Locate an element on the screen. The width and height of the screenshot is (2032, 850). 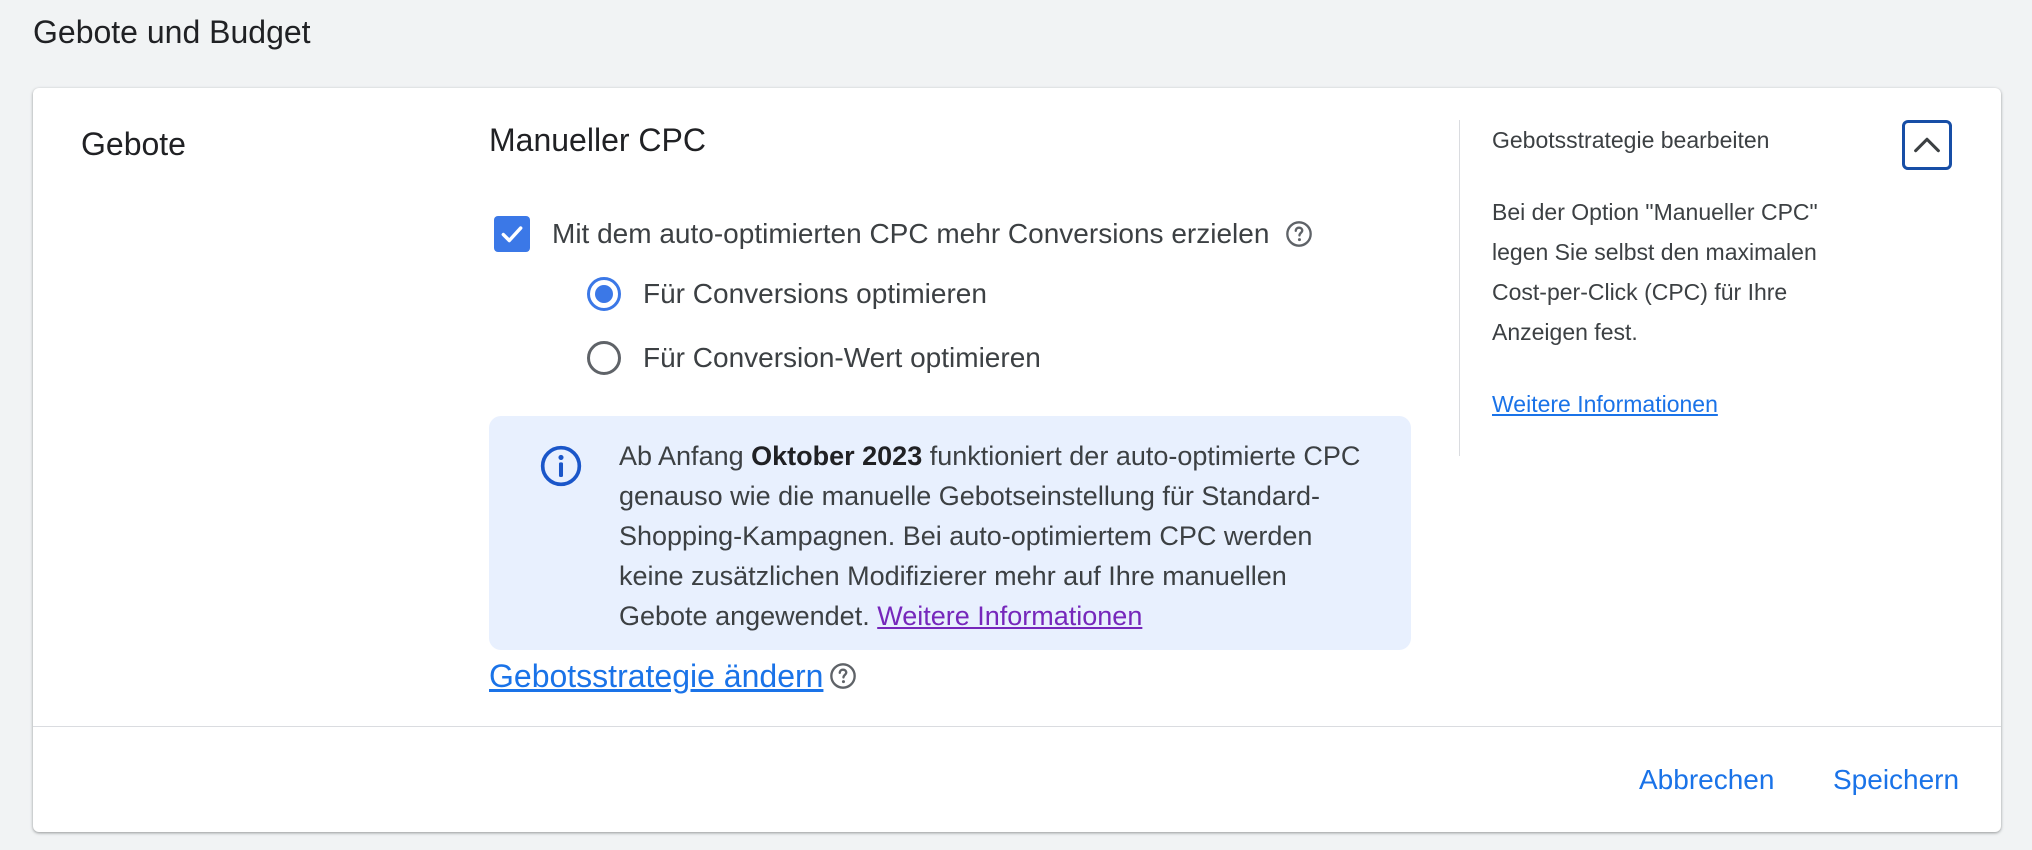
section-title: Gebote is located at coordinates (133, 144).